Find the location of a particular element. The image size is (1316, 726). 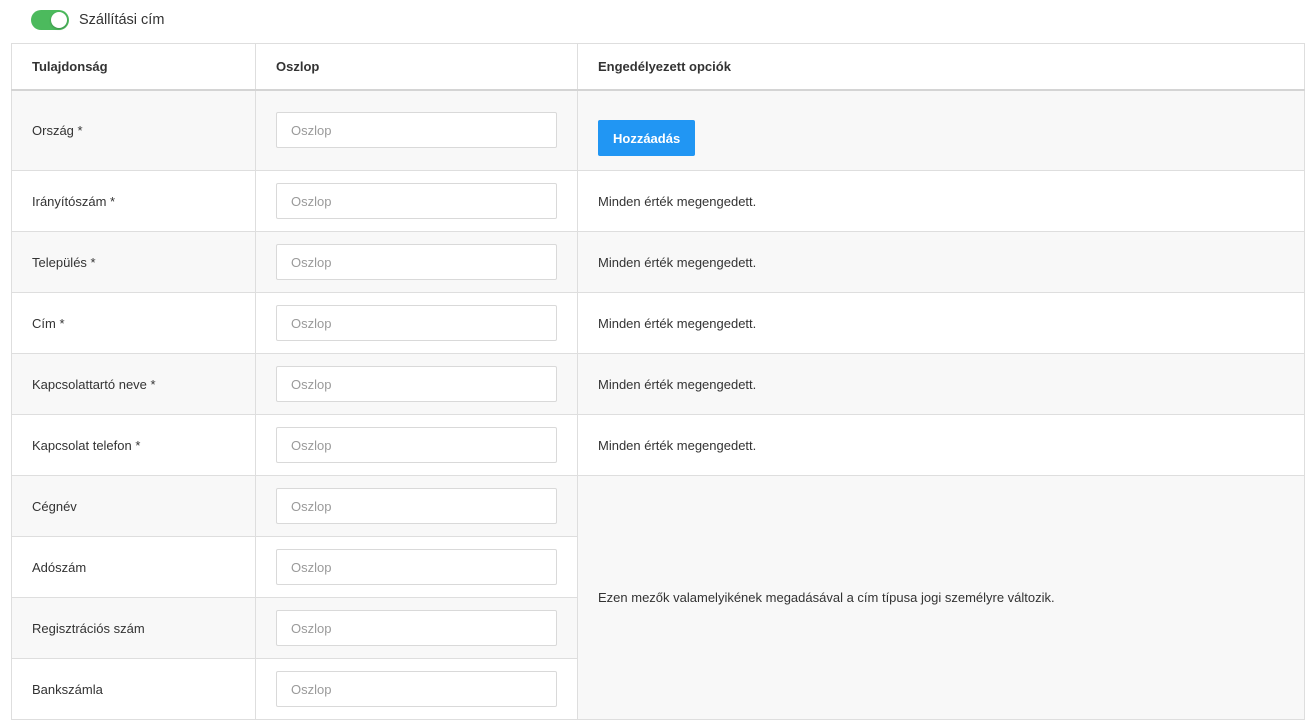

column-input-postal-code is located at coordinates (416, 201).